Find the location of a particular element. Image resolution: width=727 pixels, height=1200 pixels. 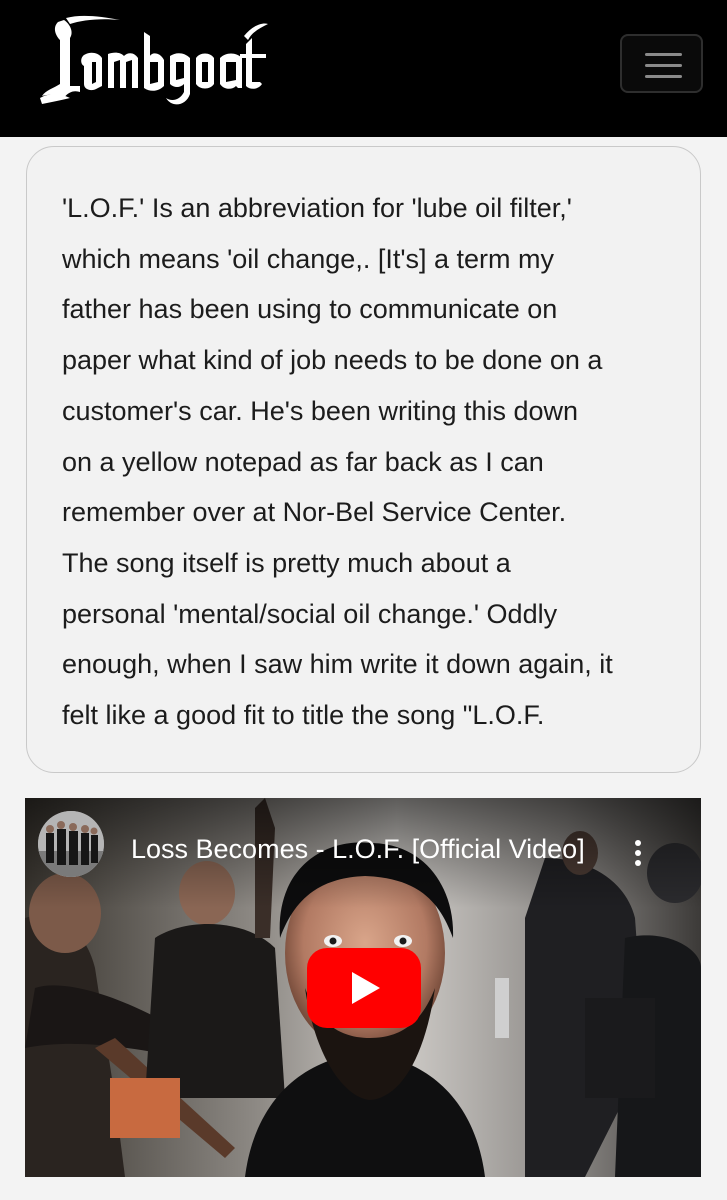

site-header is located at coordinates (363, 68).